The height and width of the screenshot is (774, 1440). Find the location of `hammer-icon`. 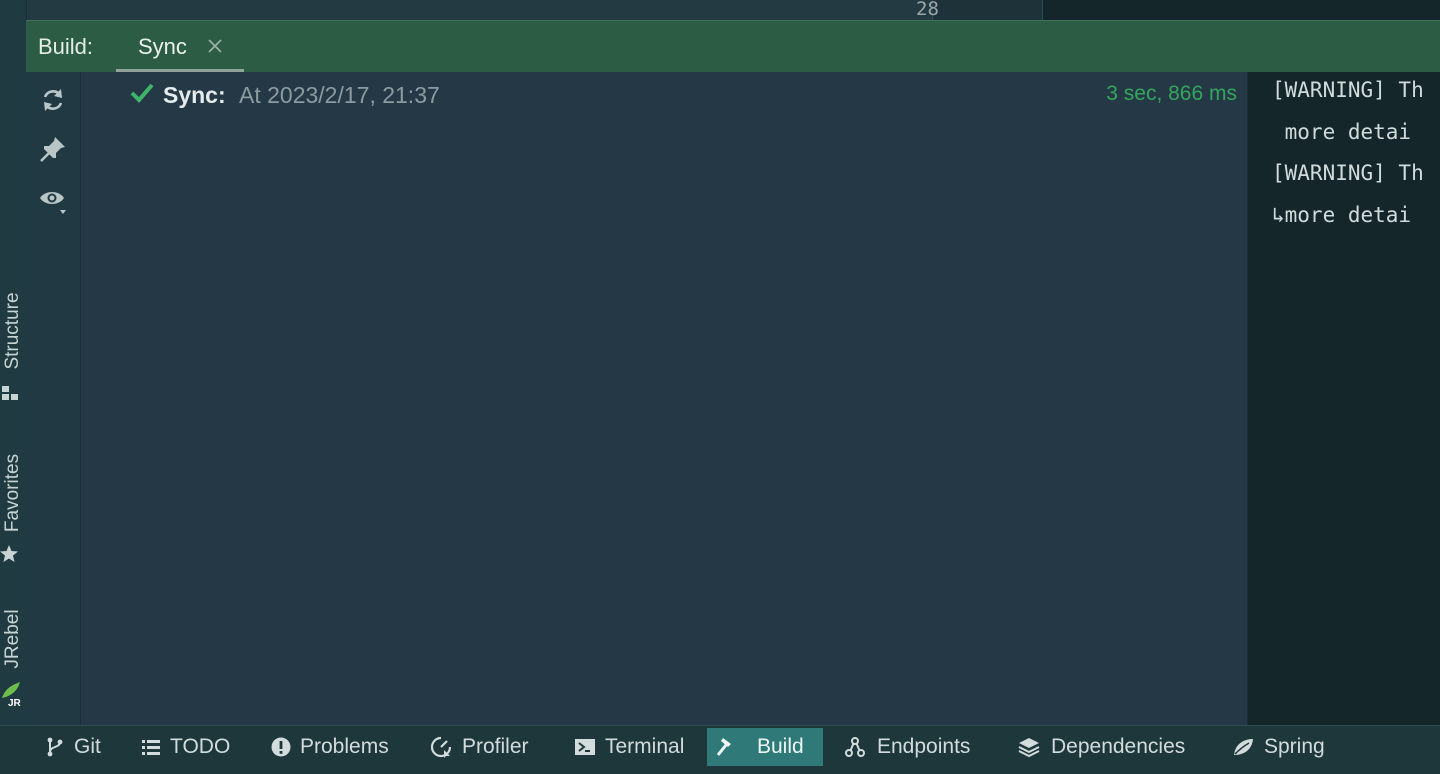

hammer-icon is located at coordinates (723, 747).